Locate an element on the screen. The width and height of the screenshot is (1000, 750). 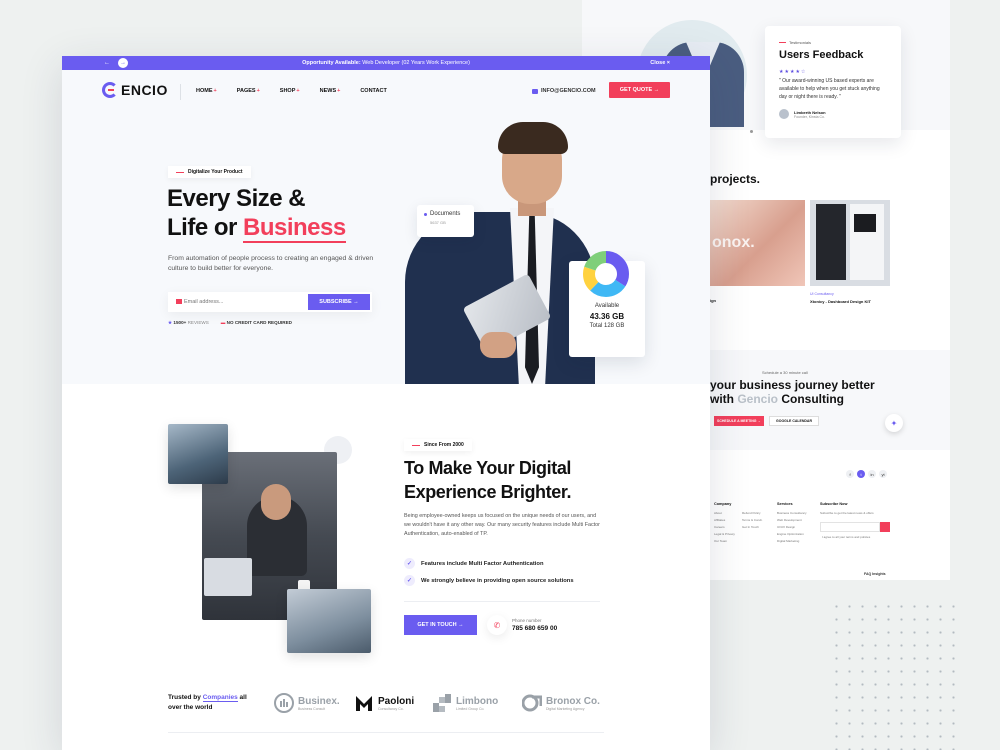
footer-link: UI/UX Design is located at coordinates (792, 527).